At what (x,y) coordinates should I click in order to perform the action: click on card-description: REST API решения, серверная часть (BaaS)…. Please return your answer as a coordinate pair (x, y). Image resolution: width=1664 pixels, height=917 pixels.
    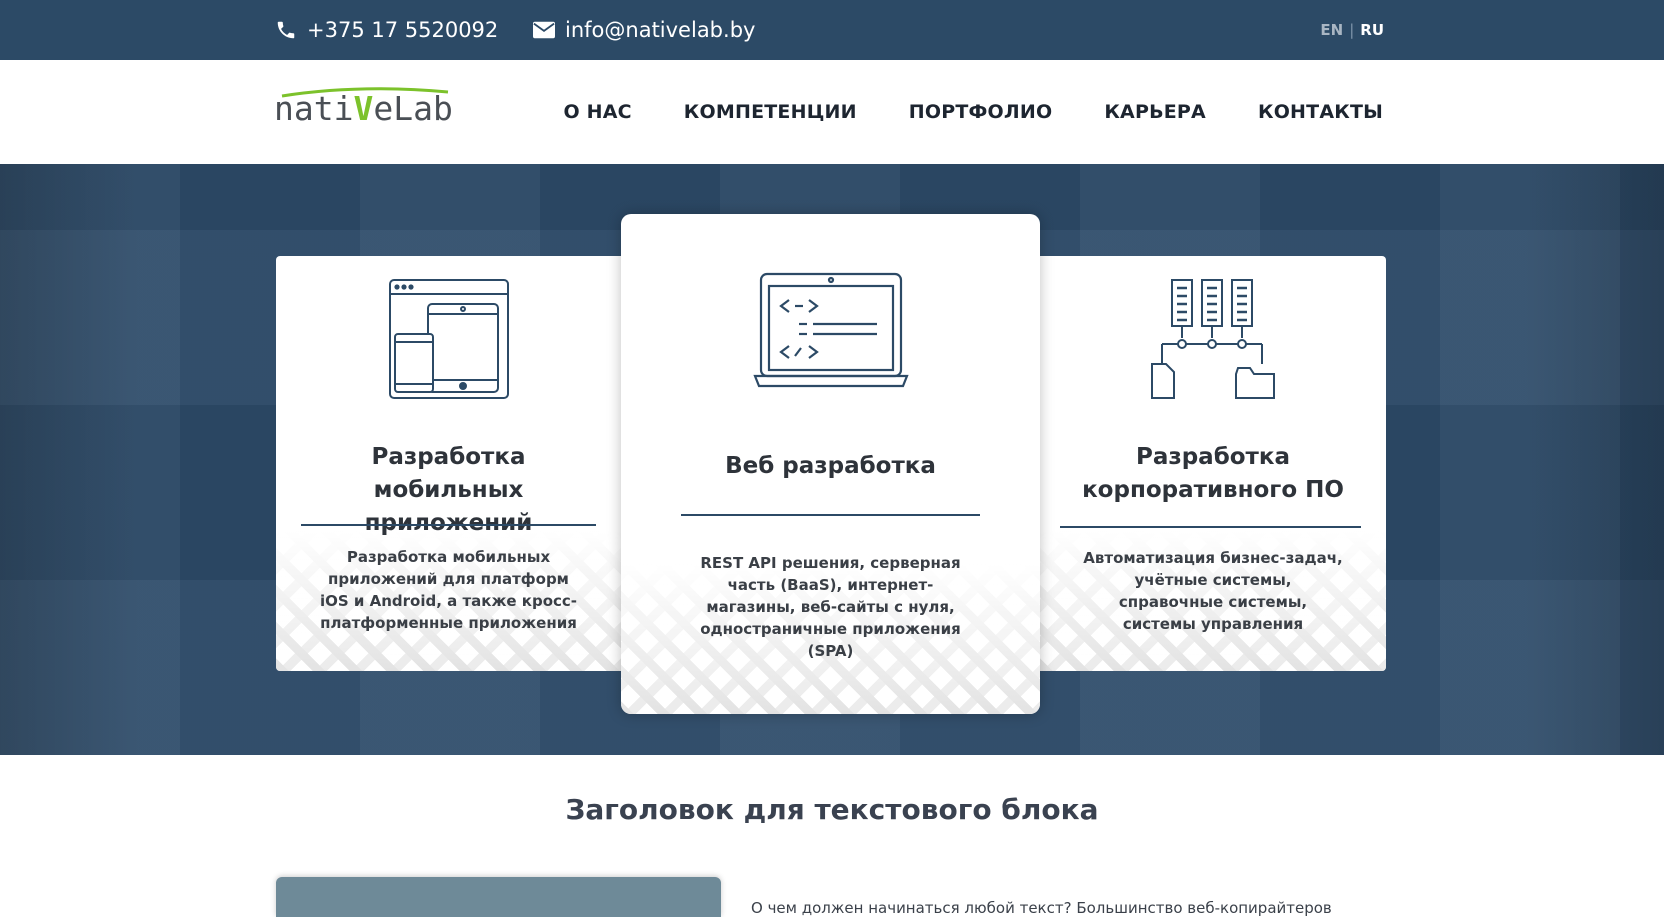
    Looking at the image, I should click on (830, 607).